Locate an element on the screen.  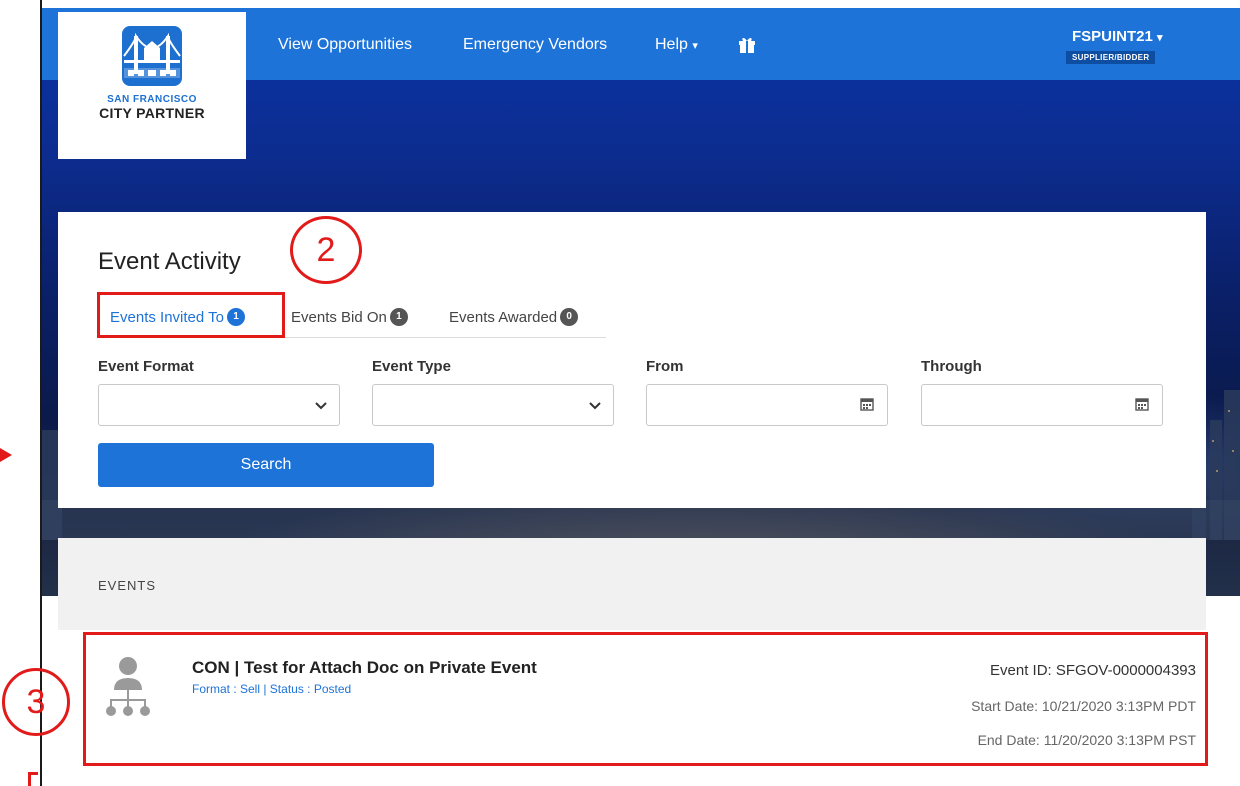
user-role-badge: SUPPLIER/BIDDER is located at coordinates (1111, 57).